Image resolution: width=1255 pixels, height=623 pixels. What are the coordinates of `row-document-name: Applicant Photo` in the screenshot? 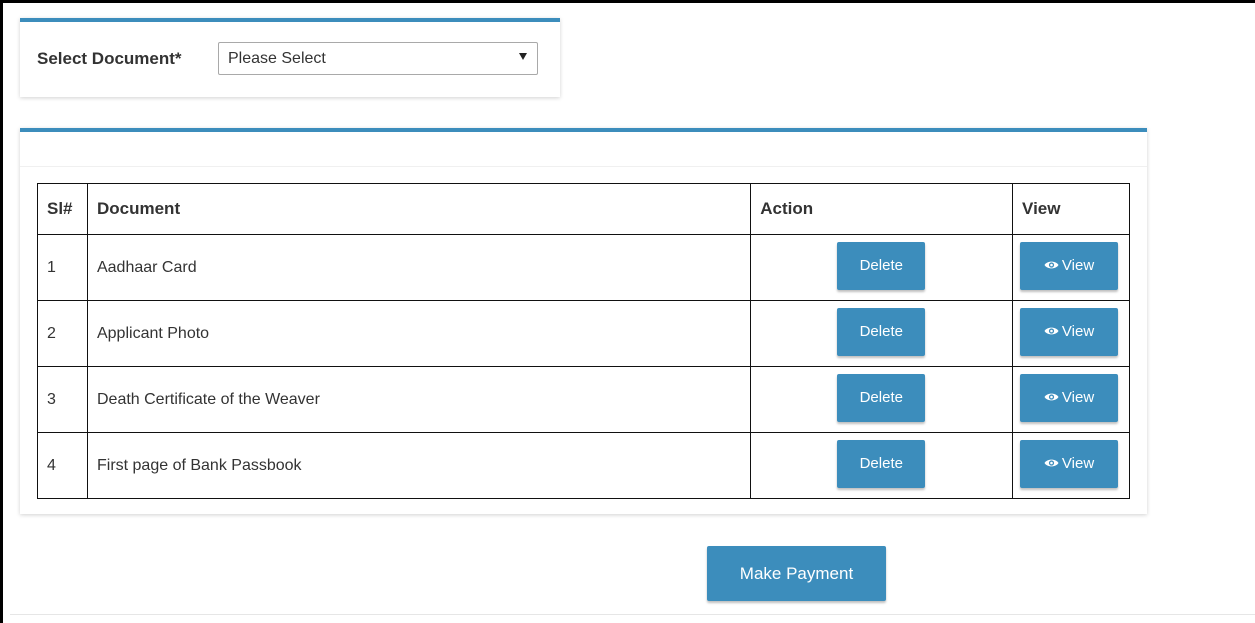 It's located at (419, 333).